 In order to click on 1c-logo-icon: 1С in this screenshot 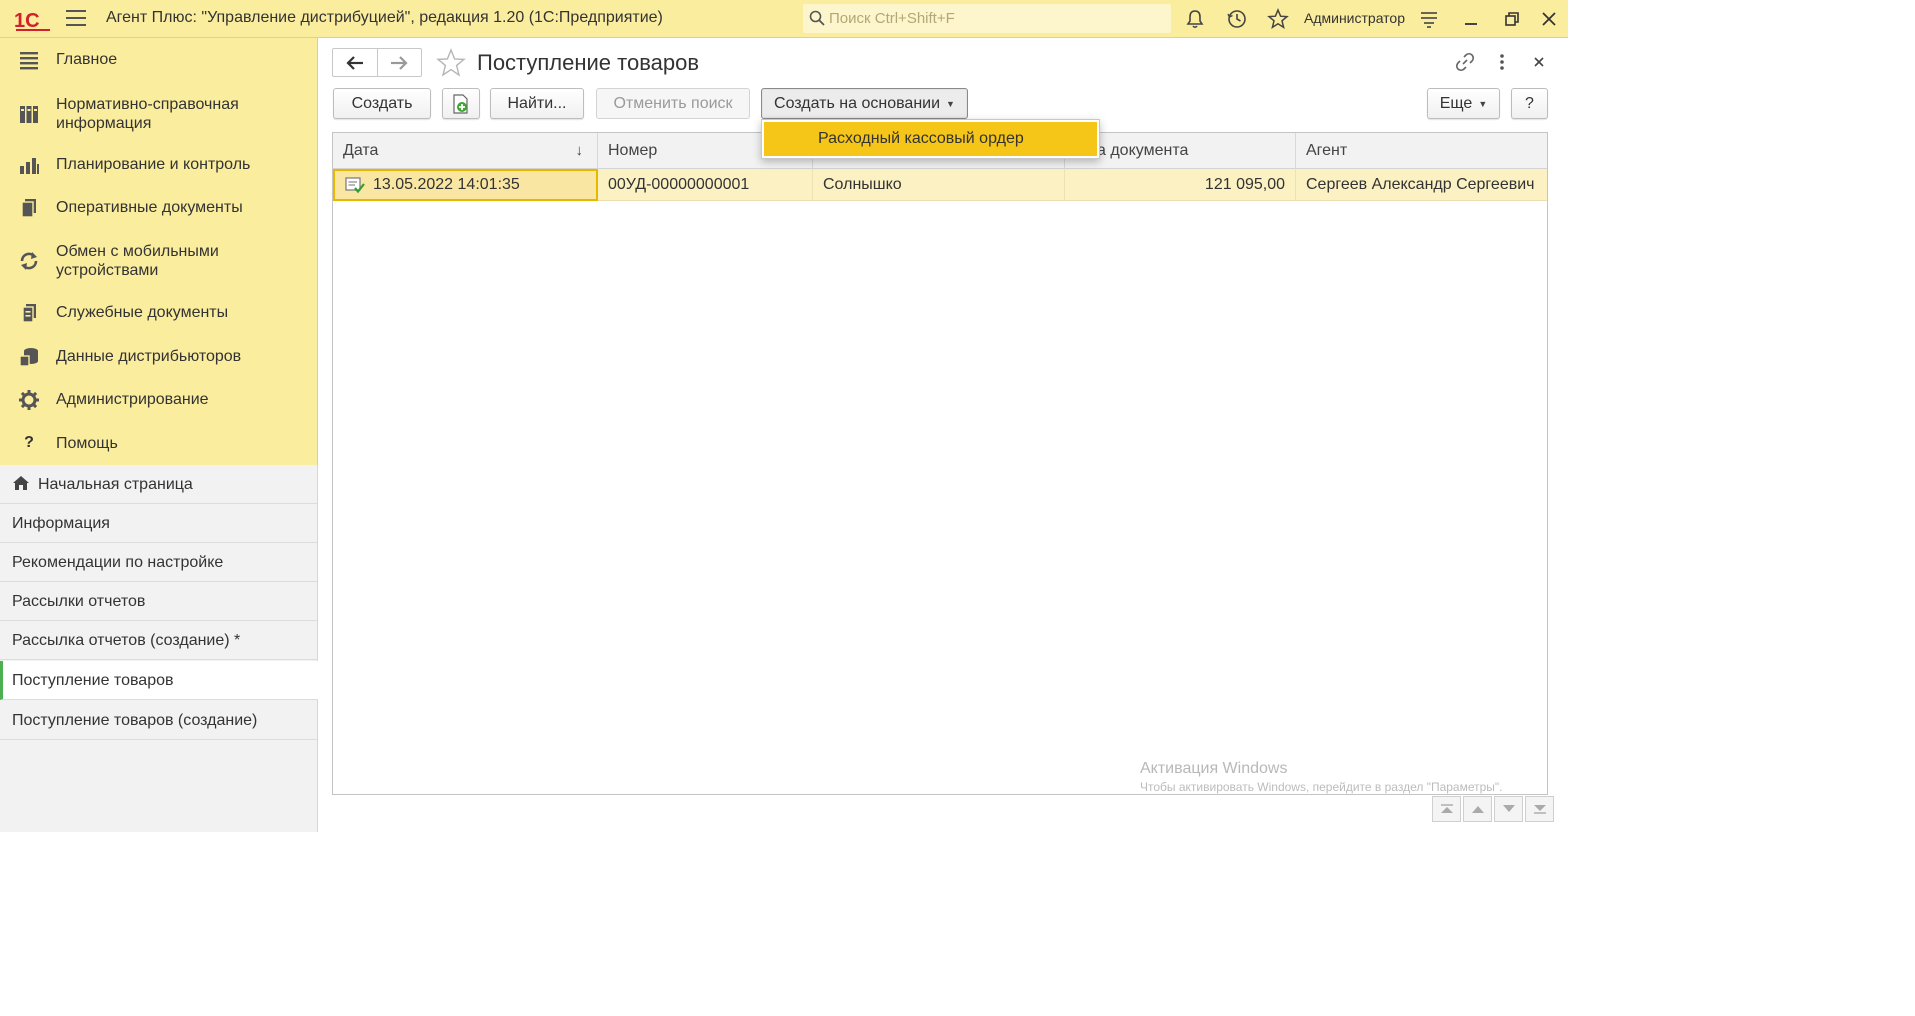, I will do `click(32, 21)`.